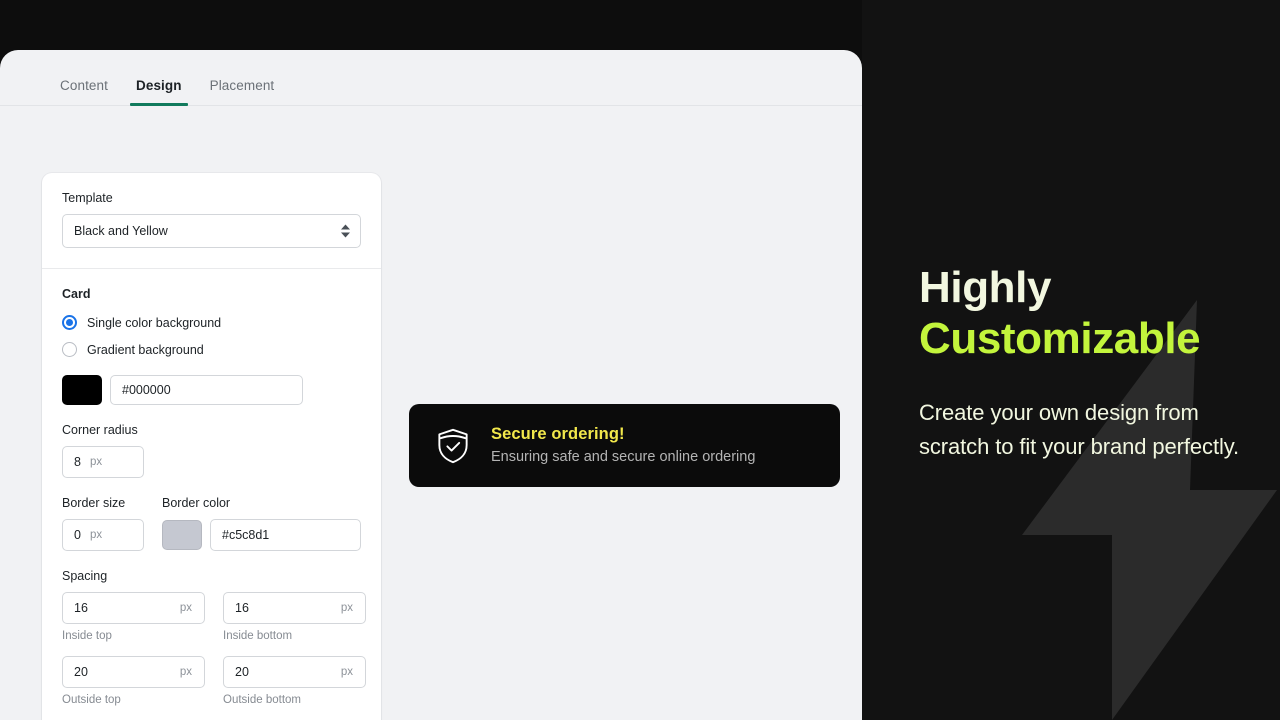 The width and height of the screenshot is (1280, 720). What do you see at coordinates (258, 636) in the screenshot?
I see `inside-bottom-caption: Inside bottom` at bounding box center [258, 636].